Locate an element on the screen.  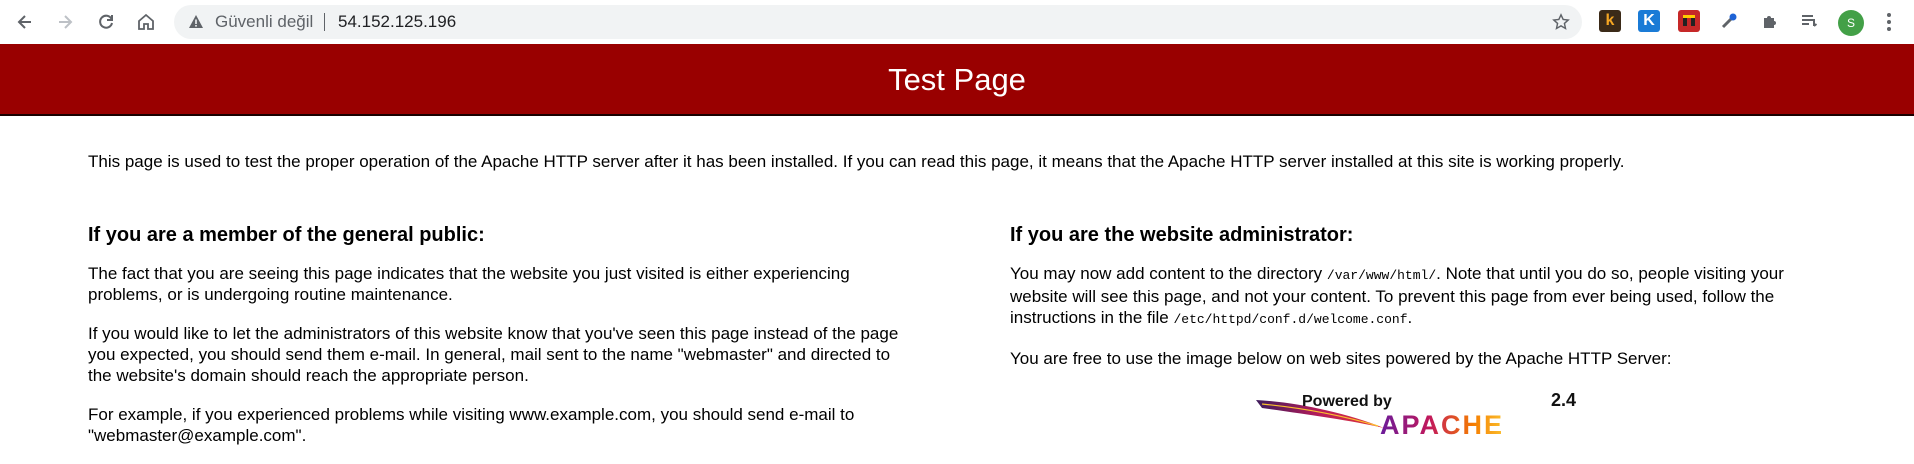
reload-icon is located at coordinates (106, 21).